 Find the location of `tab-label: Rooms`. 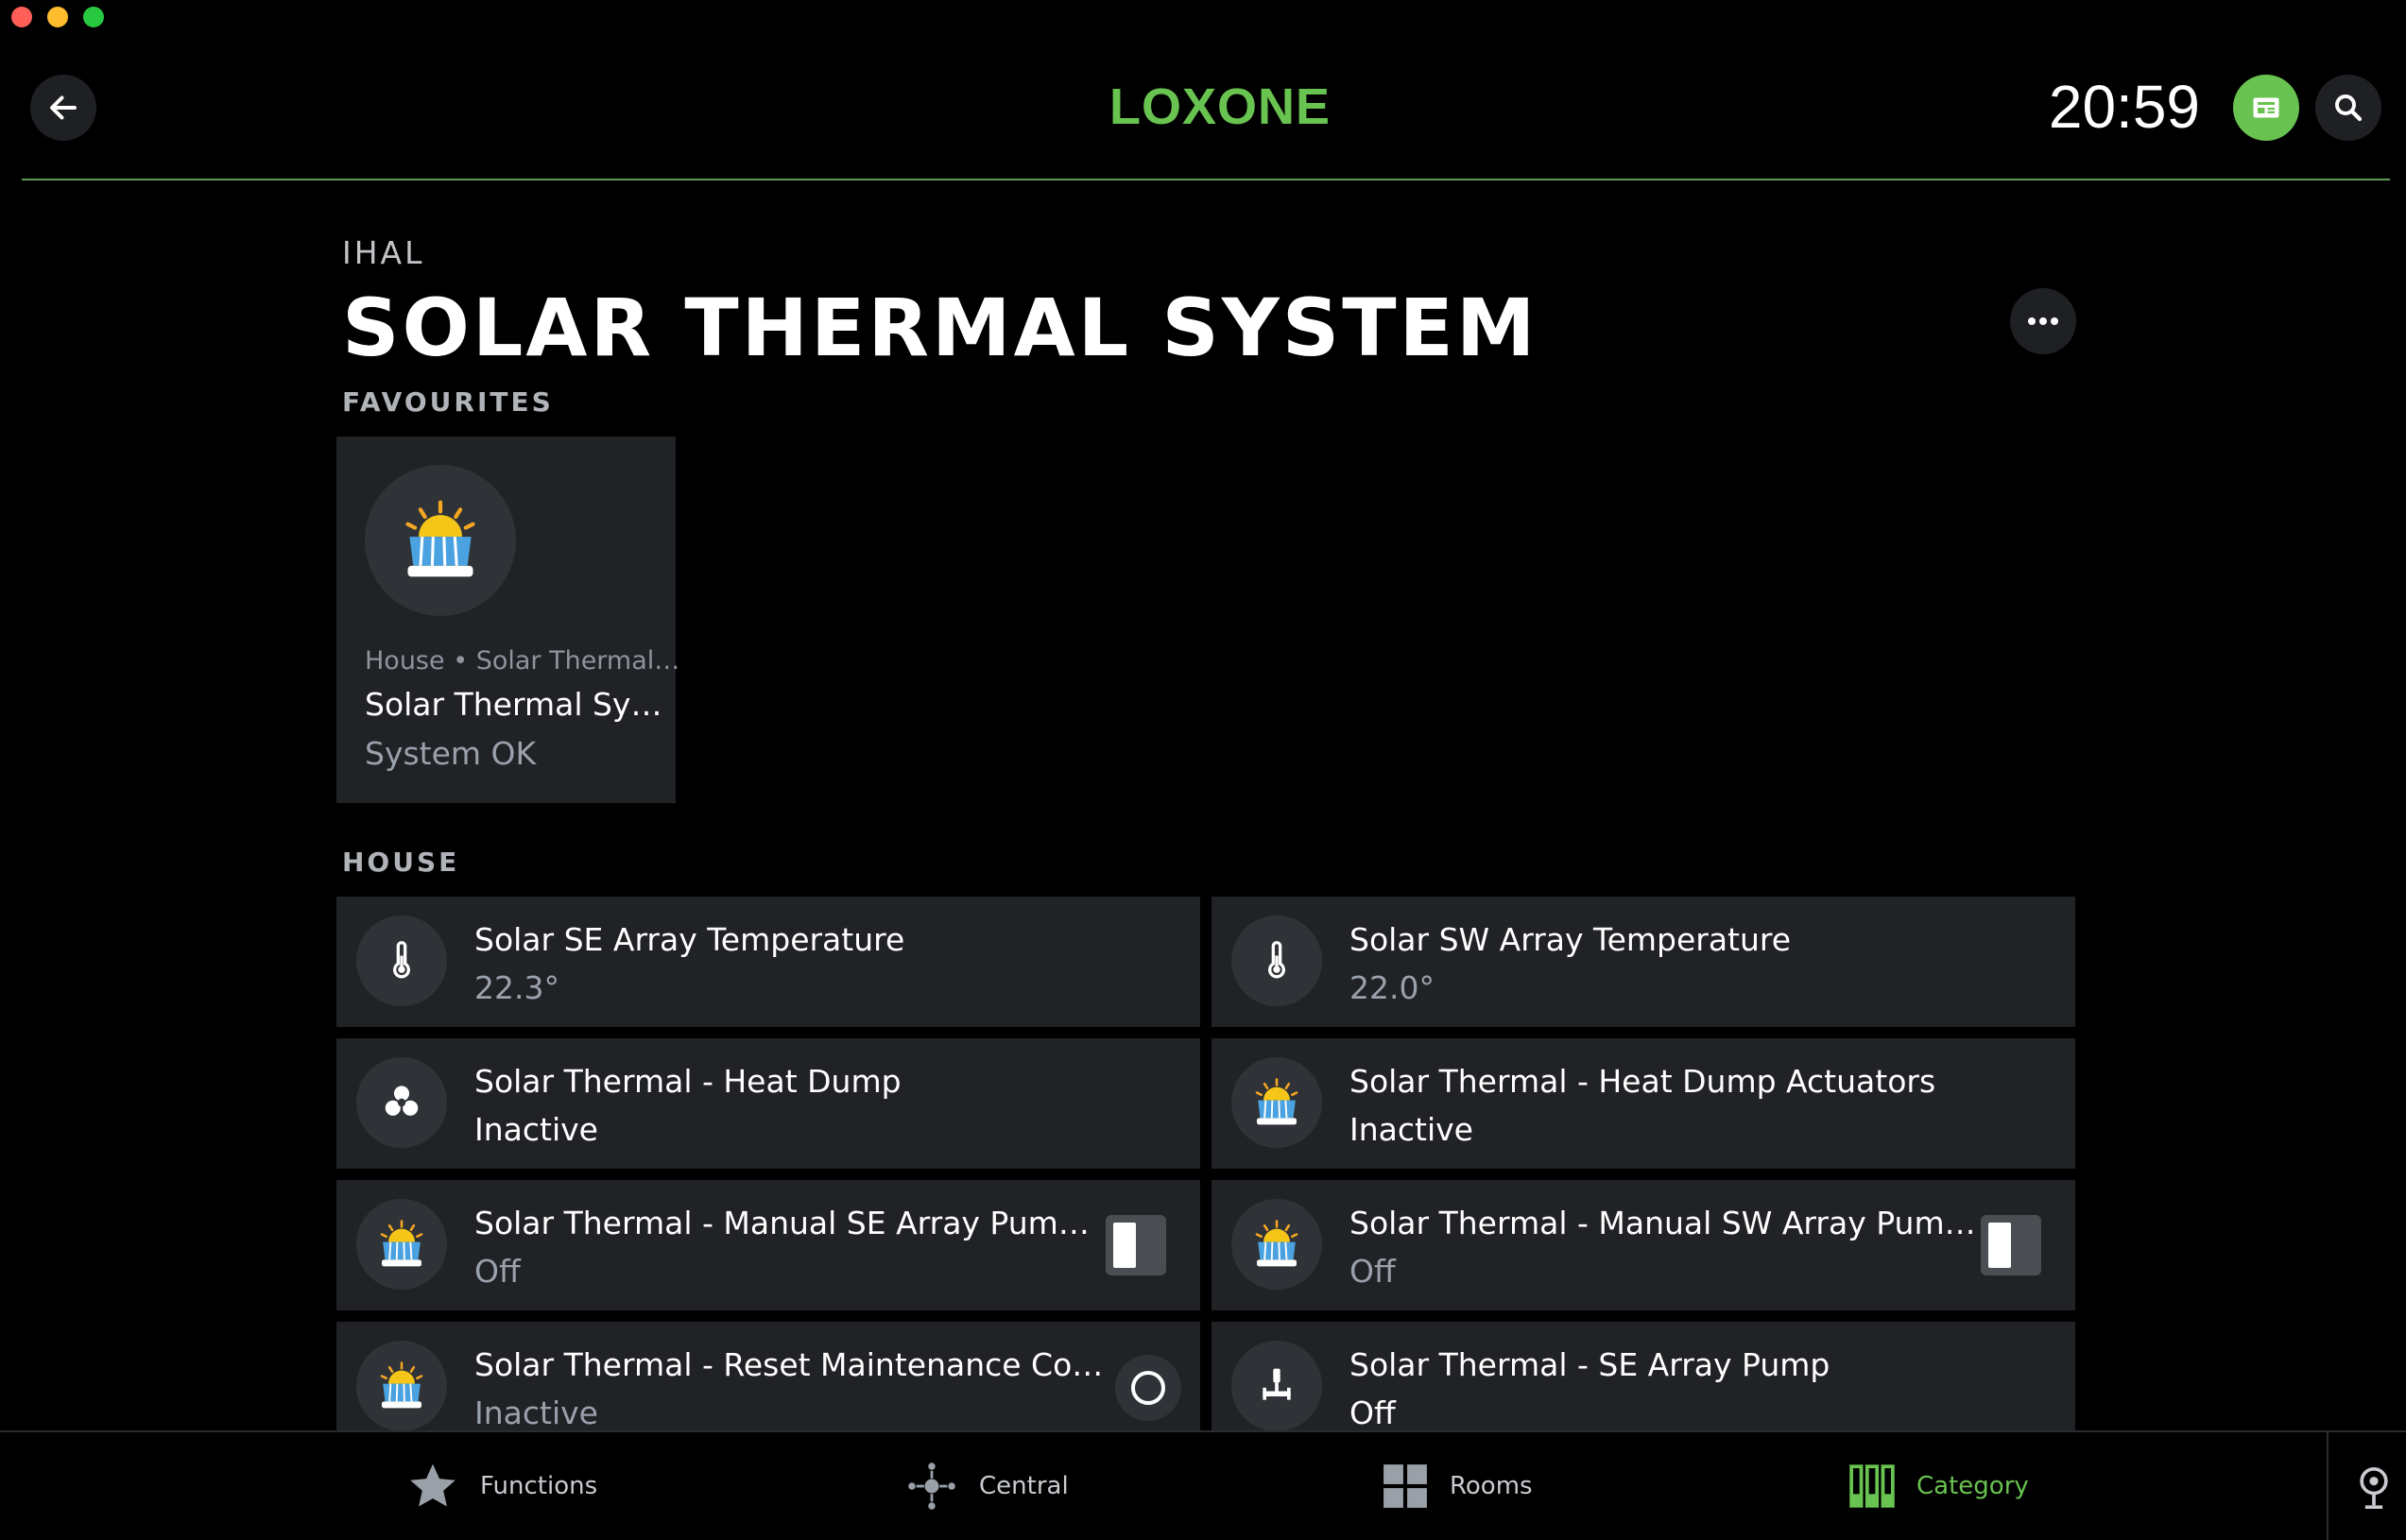

tab-label: Rooms is located at coordinates (1491, 1486).